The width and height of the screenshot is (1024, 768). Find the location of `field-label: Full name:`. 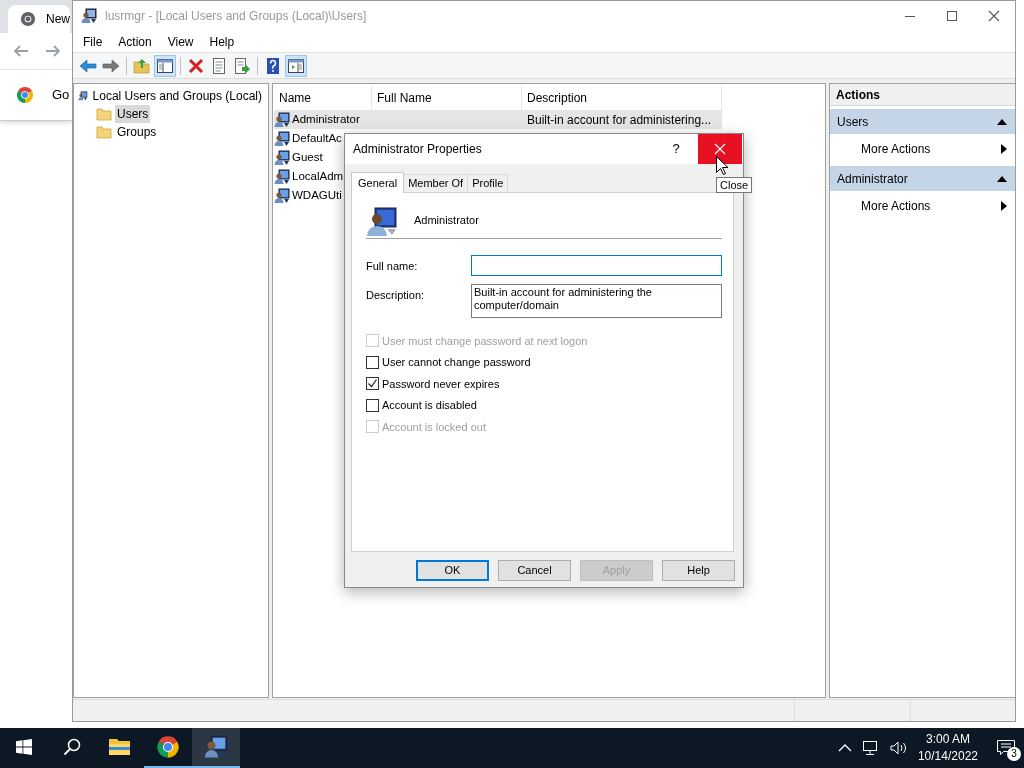

field-label: Full name: is located at coordinates (392, 266).